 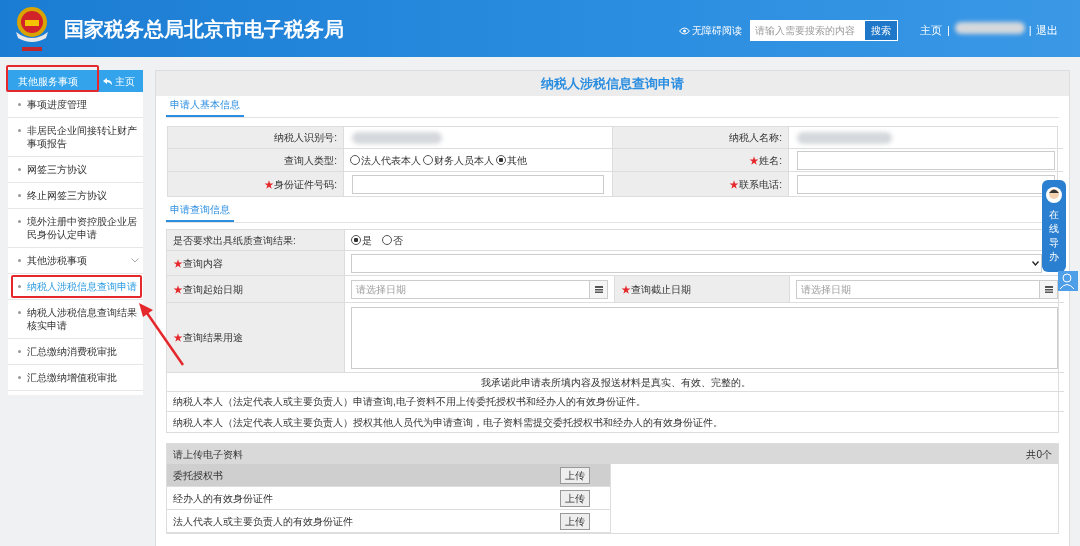 What do you see at coordinates (75, 105) in the screenshot?
I see `sidebar-item: 事项进度管理` at bounding box center [75, 105].